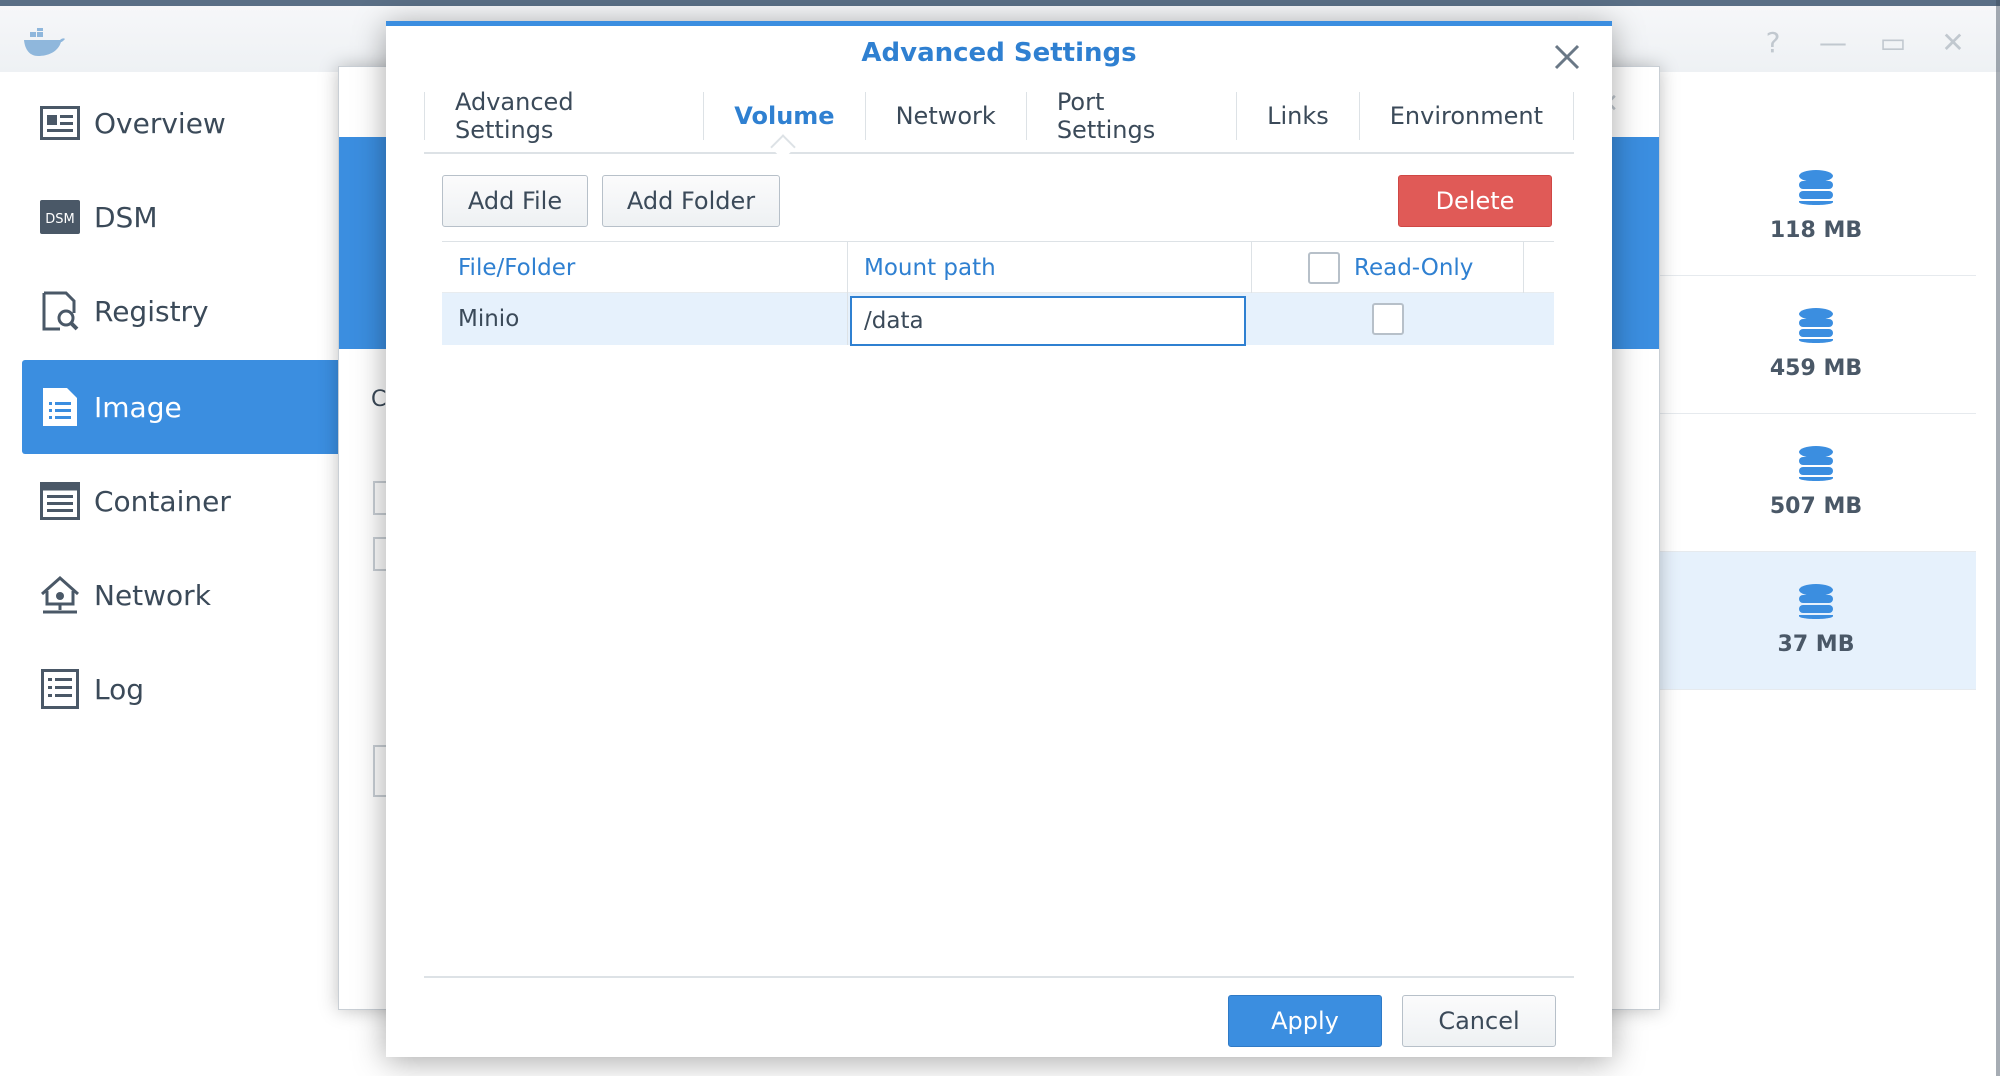  I want to click on help-icon: ?, so click(1773, 43).